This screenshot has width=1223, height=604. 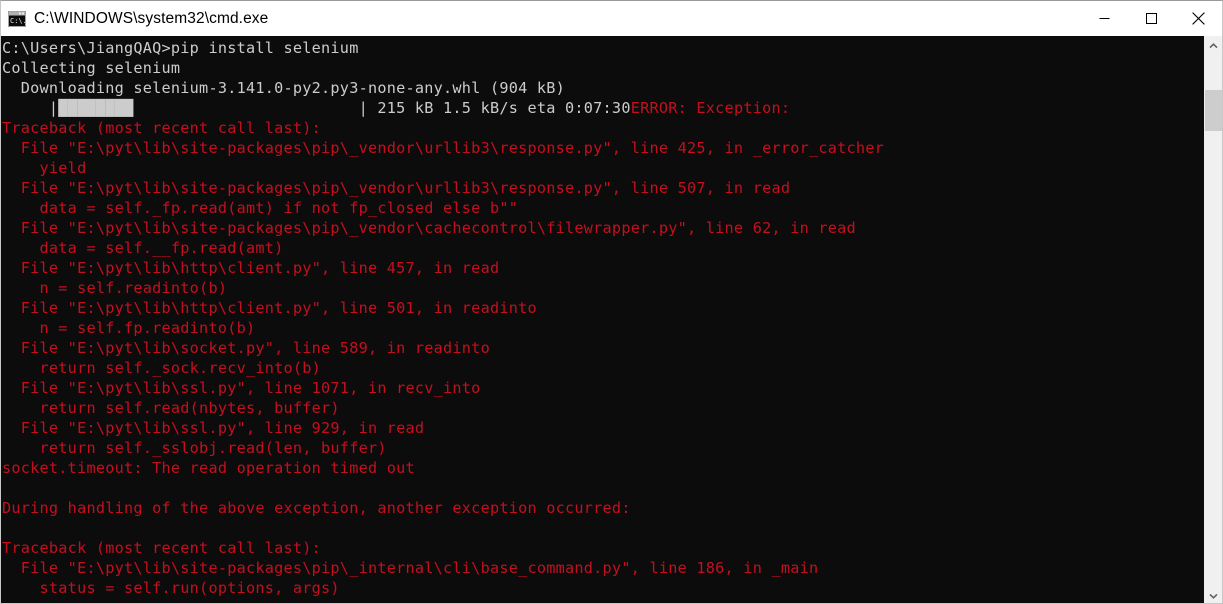 What do you see at coordinates (171, 588) in the screenshot?
I see `console-line-segment: status = self.run(options, args)` at bounding box center [171, 588].